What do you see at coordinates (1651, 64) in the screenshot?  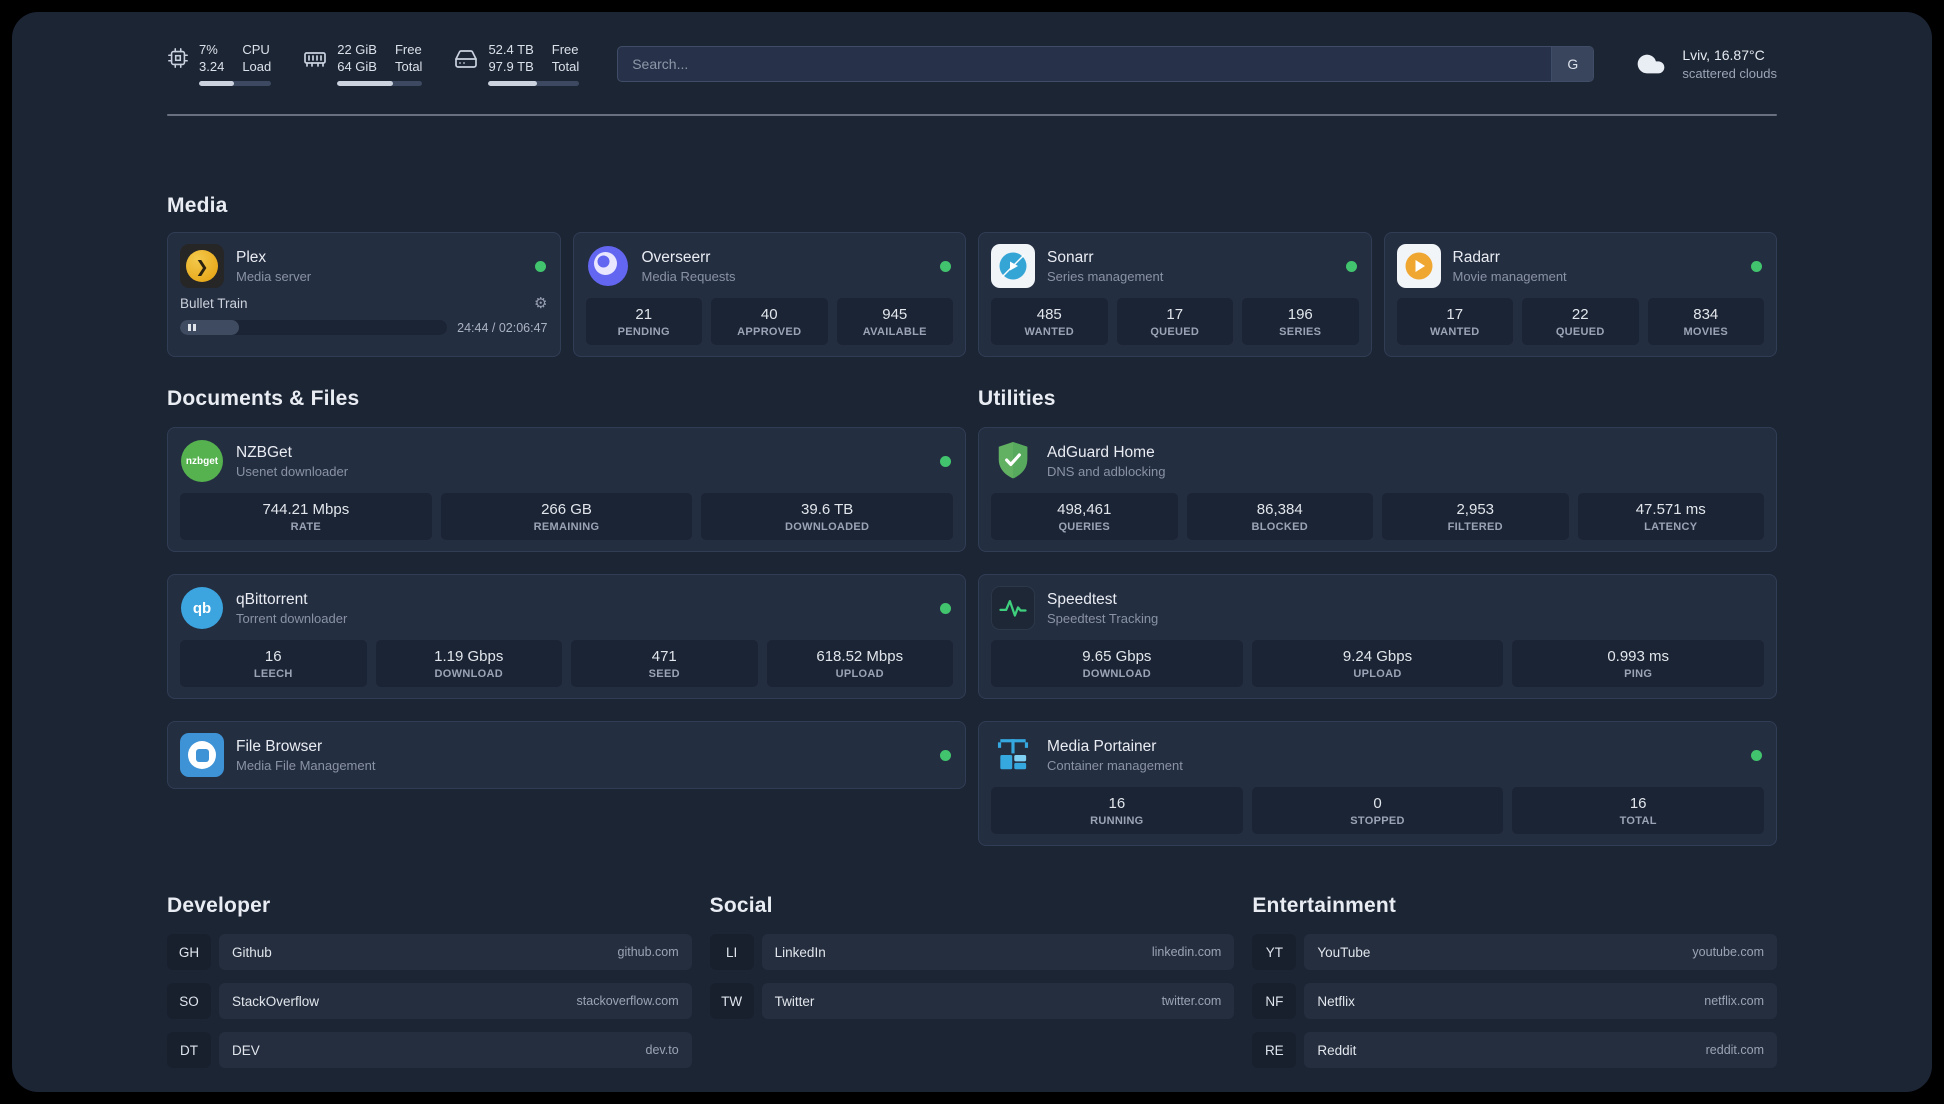 I see `cloud-icon` at bounding box center [1651, 64].